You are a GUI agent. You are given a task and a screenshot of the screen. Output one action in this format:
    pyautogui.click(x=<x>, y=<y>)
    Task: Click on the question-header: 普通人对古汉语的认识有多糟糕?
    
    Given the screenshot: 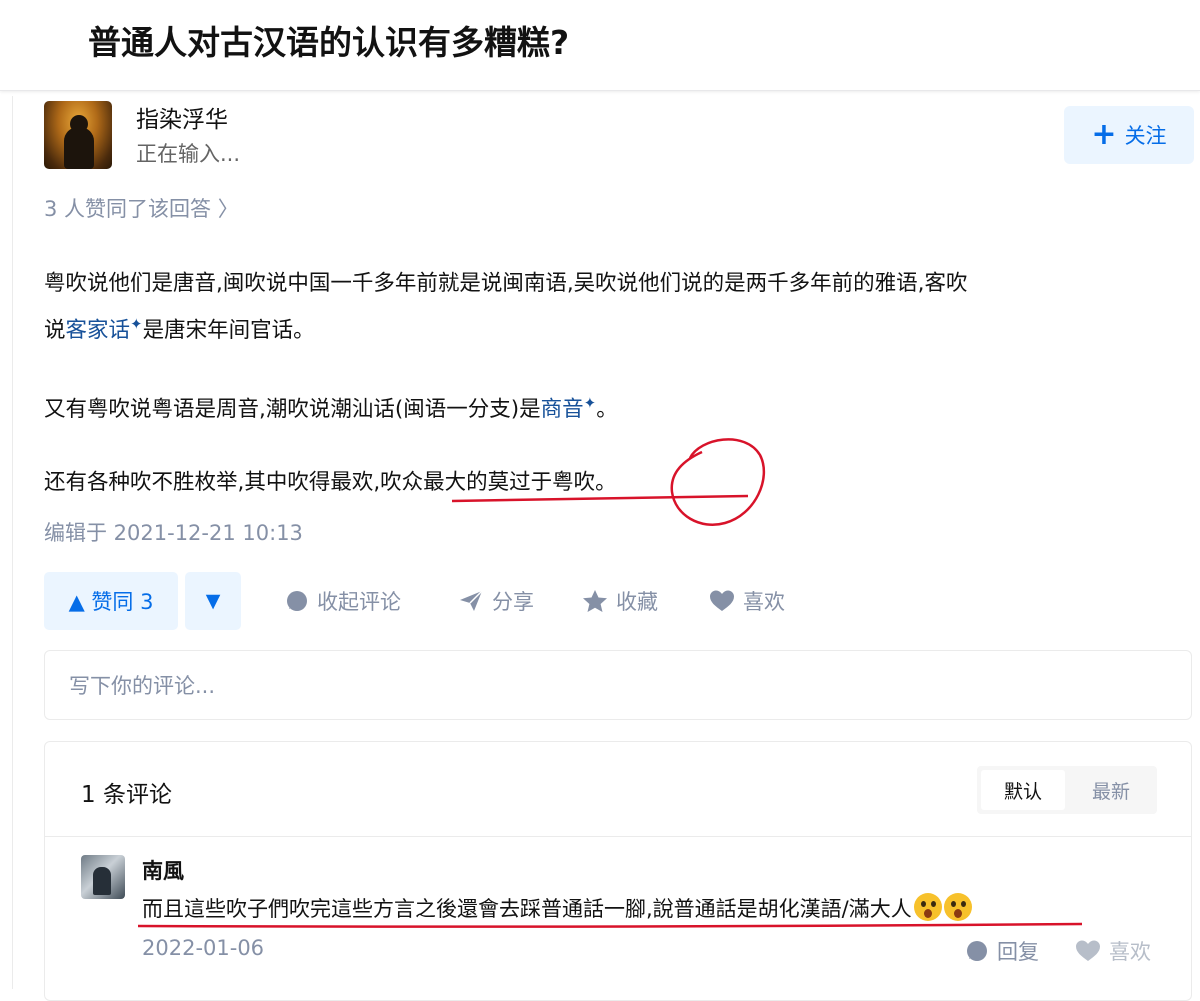 What is the action you would take?
    pyautogui.click(x=600, y=45)
    